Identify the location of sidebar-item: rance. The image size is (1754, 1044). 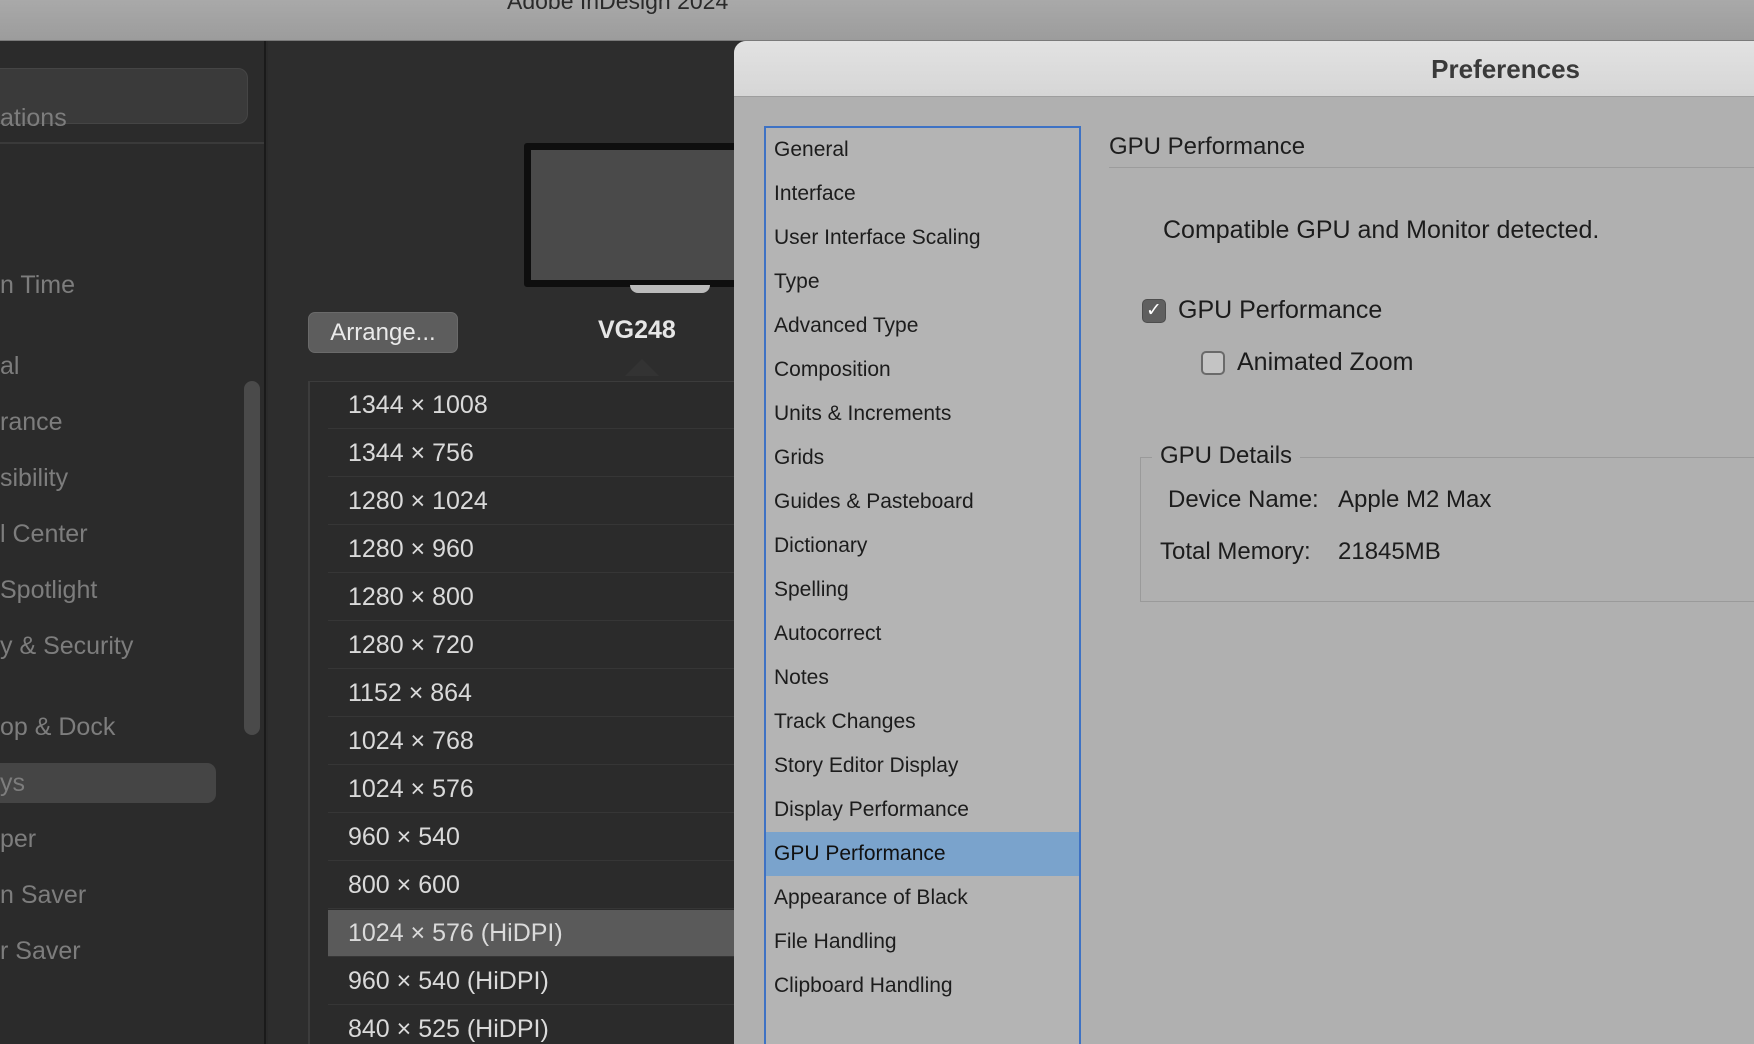
(31, 422).